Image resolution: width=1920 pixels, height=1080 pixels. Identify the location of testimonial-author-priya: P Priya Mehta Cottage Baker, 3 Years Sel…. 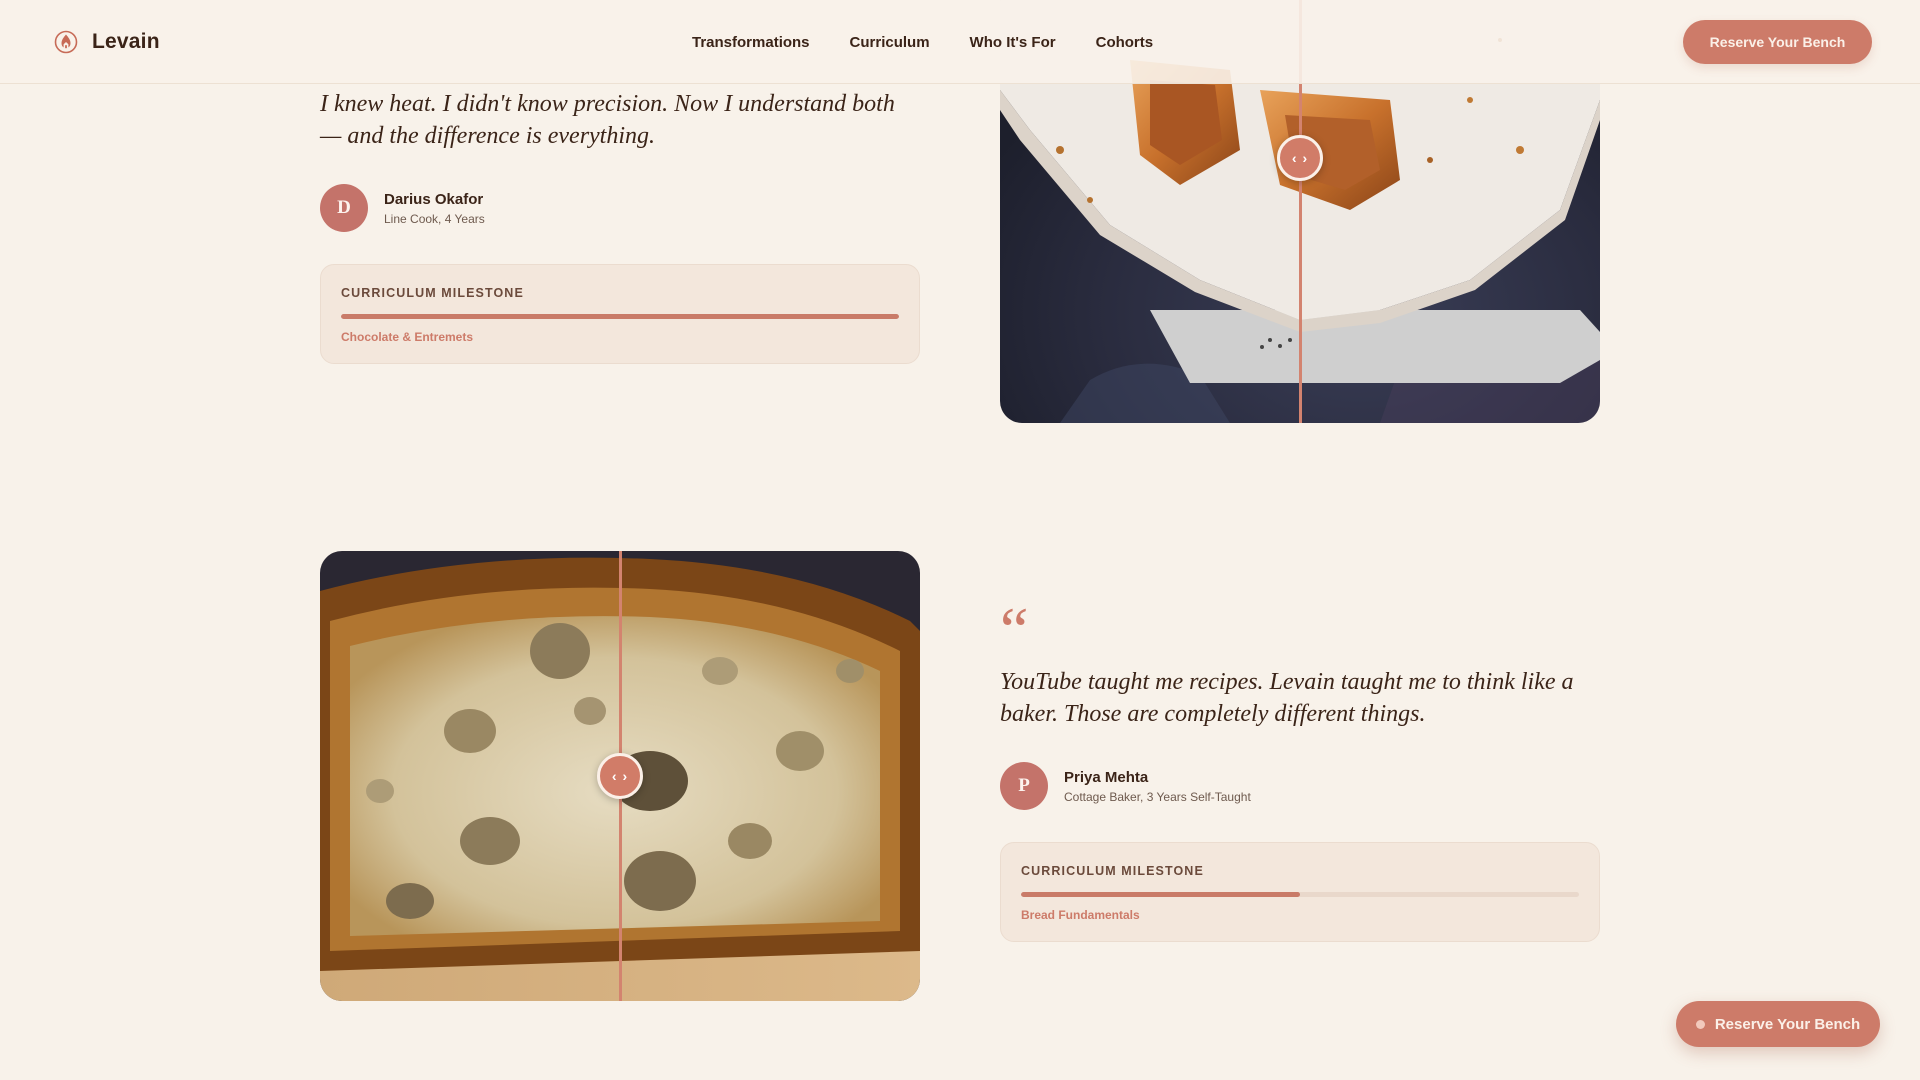
(1125, 786).